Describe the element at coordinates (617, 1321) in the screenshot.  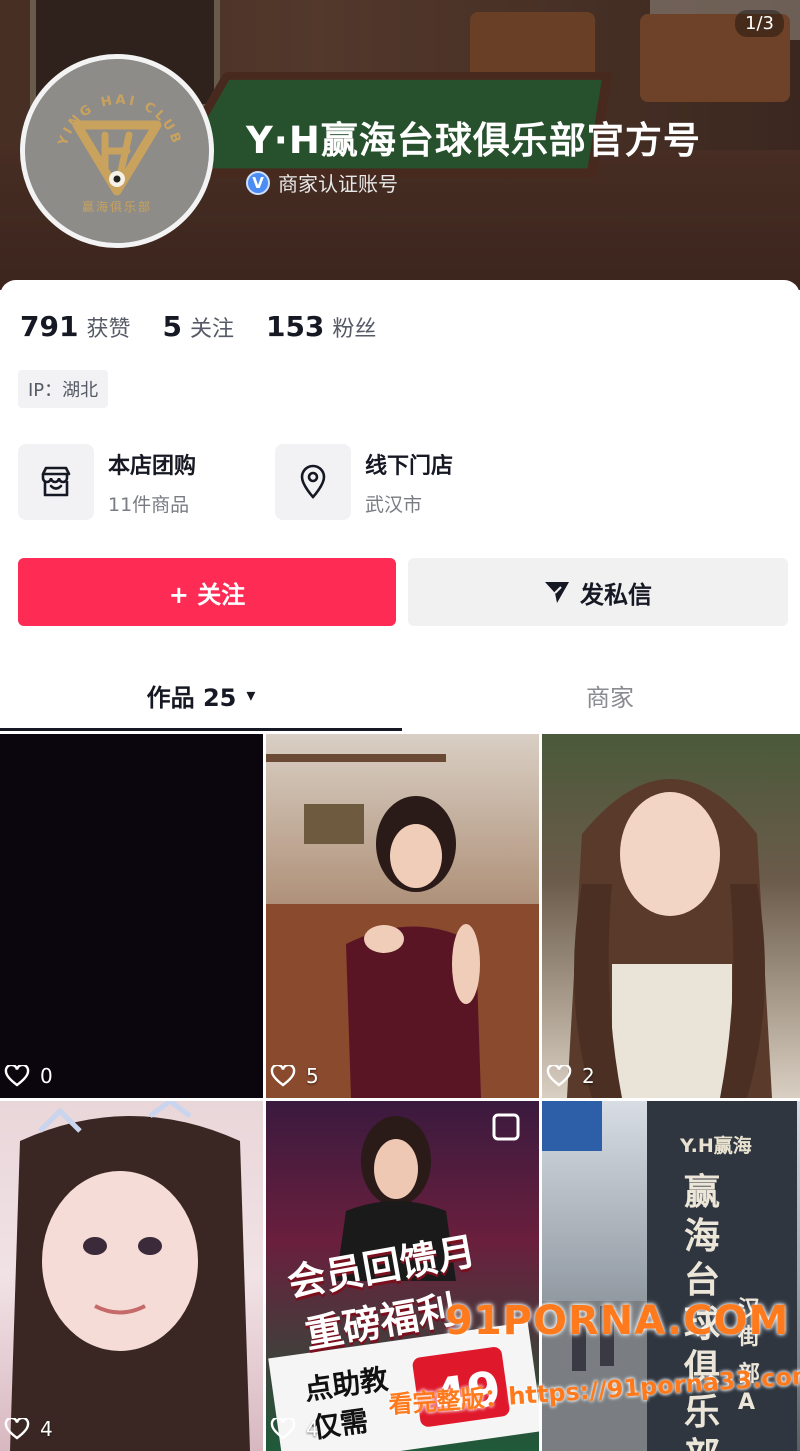
I see `watermark-site: 91PORNA.COM` at that location.